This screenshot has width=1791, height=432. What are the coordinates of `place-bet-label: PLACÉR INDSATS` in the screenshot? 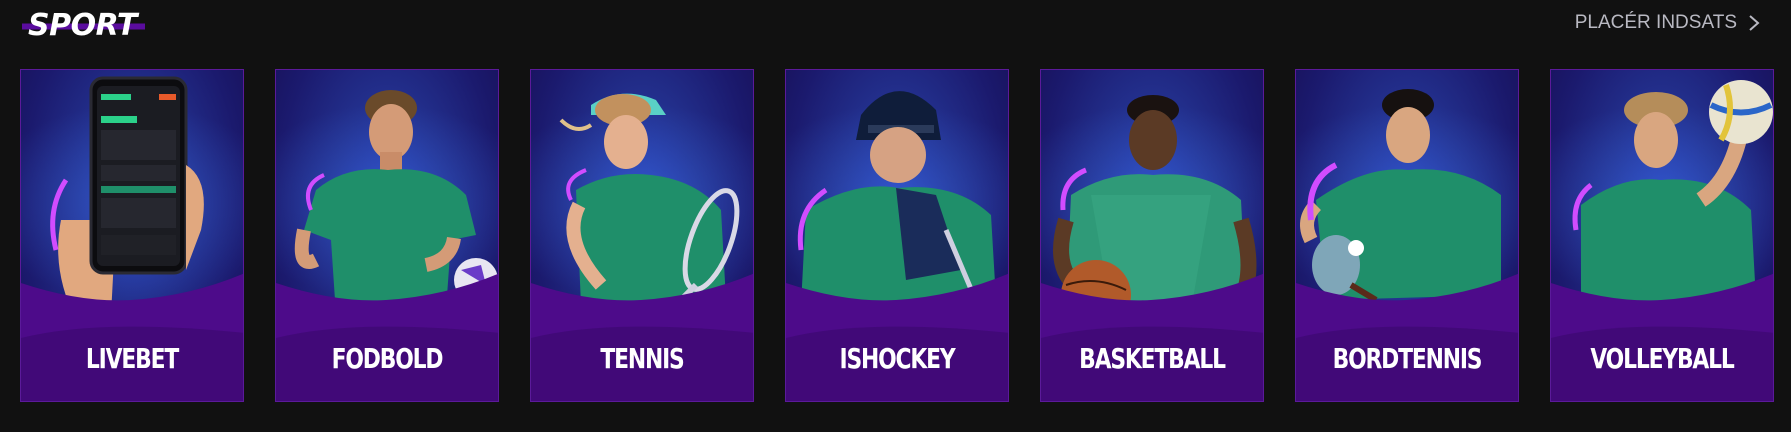 It's located at (1655, 22).